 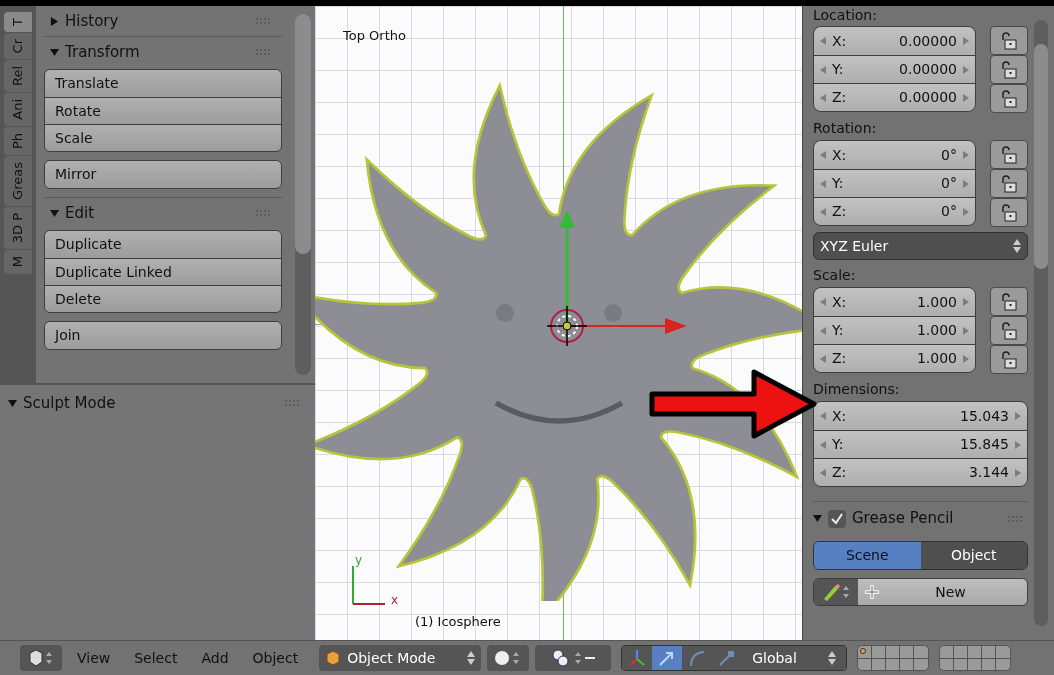 What do you see at coordinates (163, 21) in the screenshot?
I see `panel-header: History` at bounding box center [163, 21].